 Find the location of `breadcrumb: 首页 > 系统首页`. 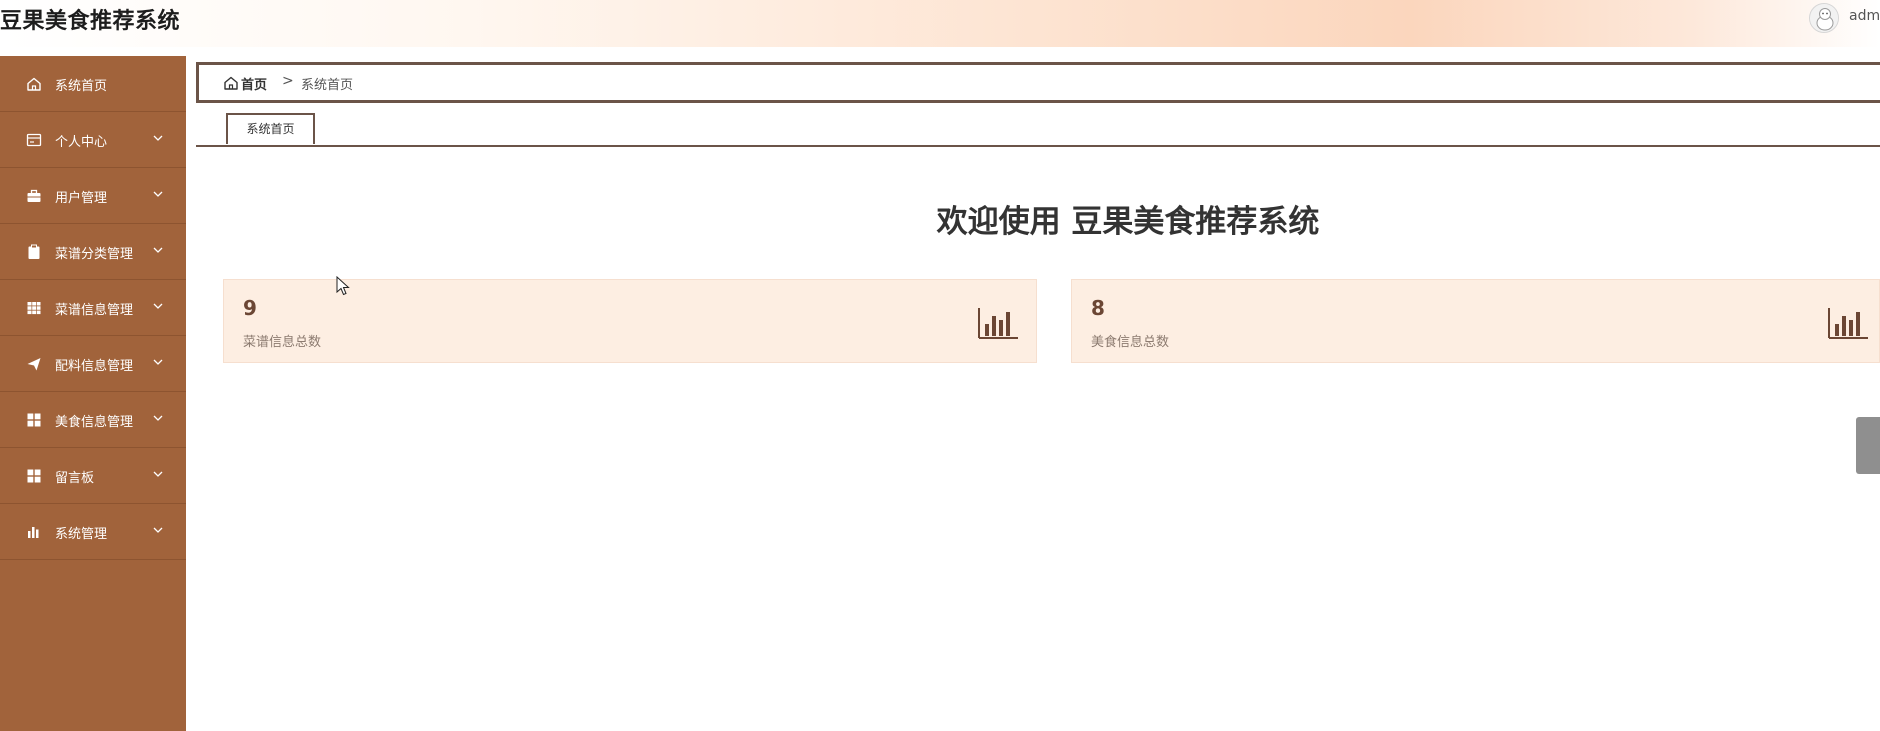

breadcrumb: 首页 > 系统首页 is located at coordinates (1038, 82).